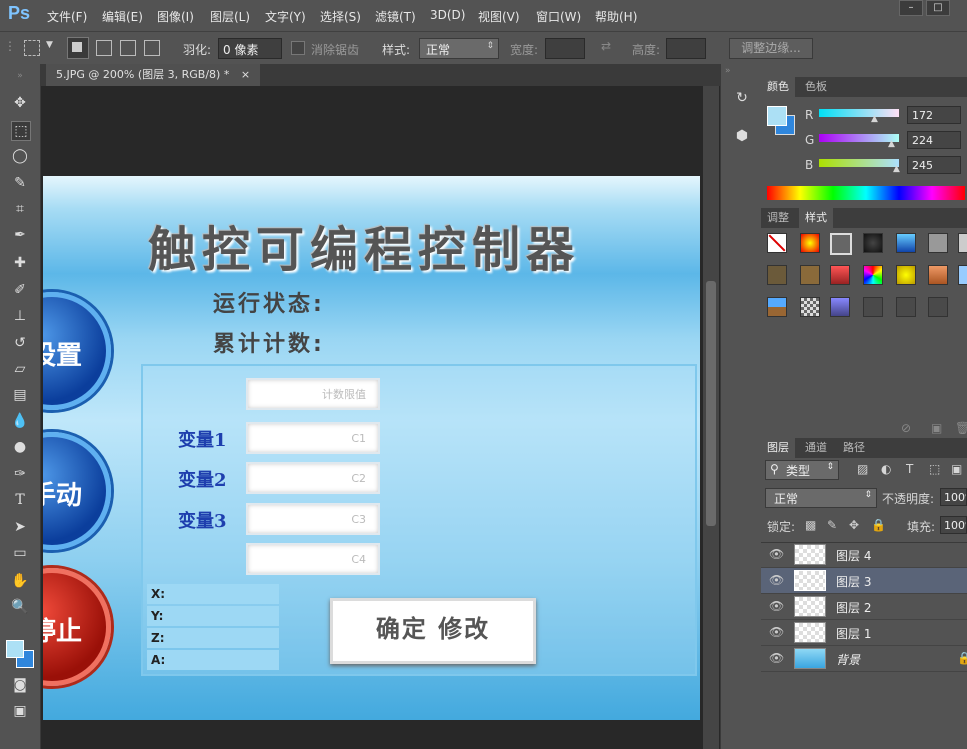 This screenshot has height=749, width=967. Describe the element at coordinates (20, 235) in the screenshot. I see `eyedropper-icon: ✒` at that location.